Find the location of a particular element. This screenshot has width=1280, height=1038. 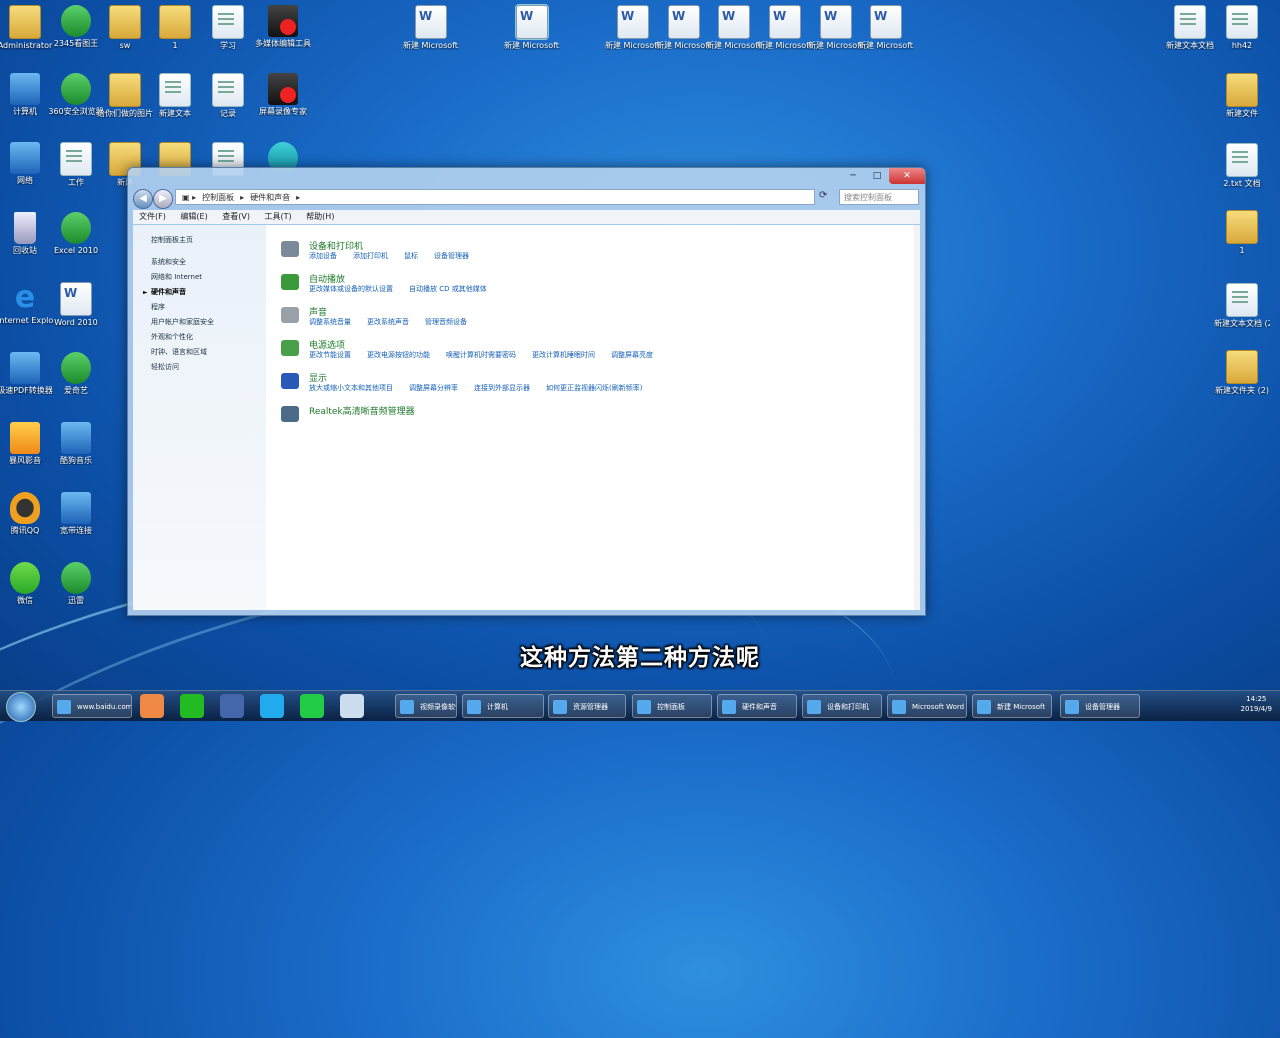

sidebar-item: 硬件和声音 is located at coordinates (199, 292).